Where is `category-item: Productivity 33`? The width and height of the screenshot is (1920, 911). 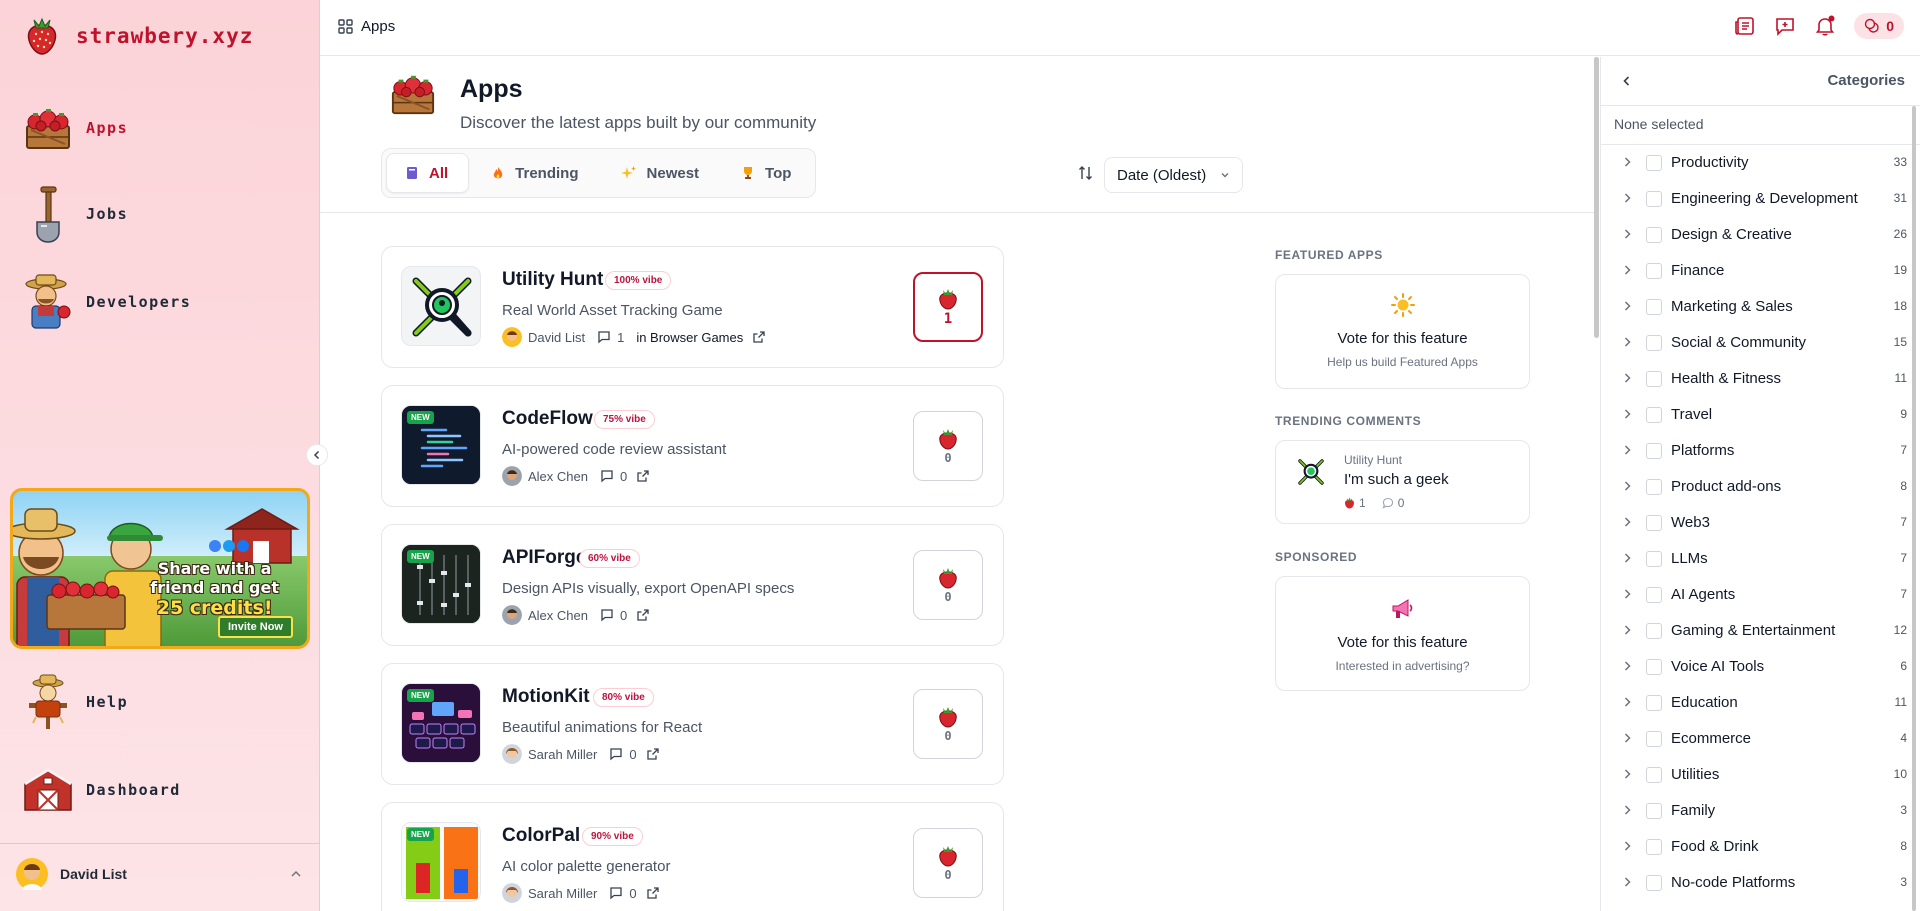 category-item: Productivity 33 is located at coordinates (1757, 163).